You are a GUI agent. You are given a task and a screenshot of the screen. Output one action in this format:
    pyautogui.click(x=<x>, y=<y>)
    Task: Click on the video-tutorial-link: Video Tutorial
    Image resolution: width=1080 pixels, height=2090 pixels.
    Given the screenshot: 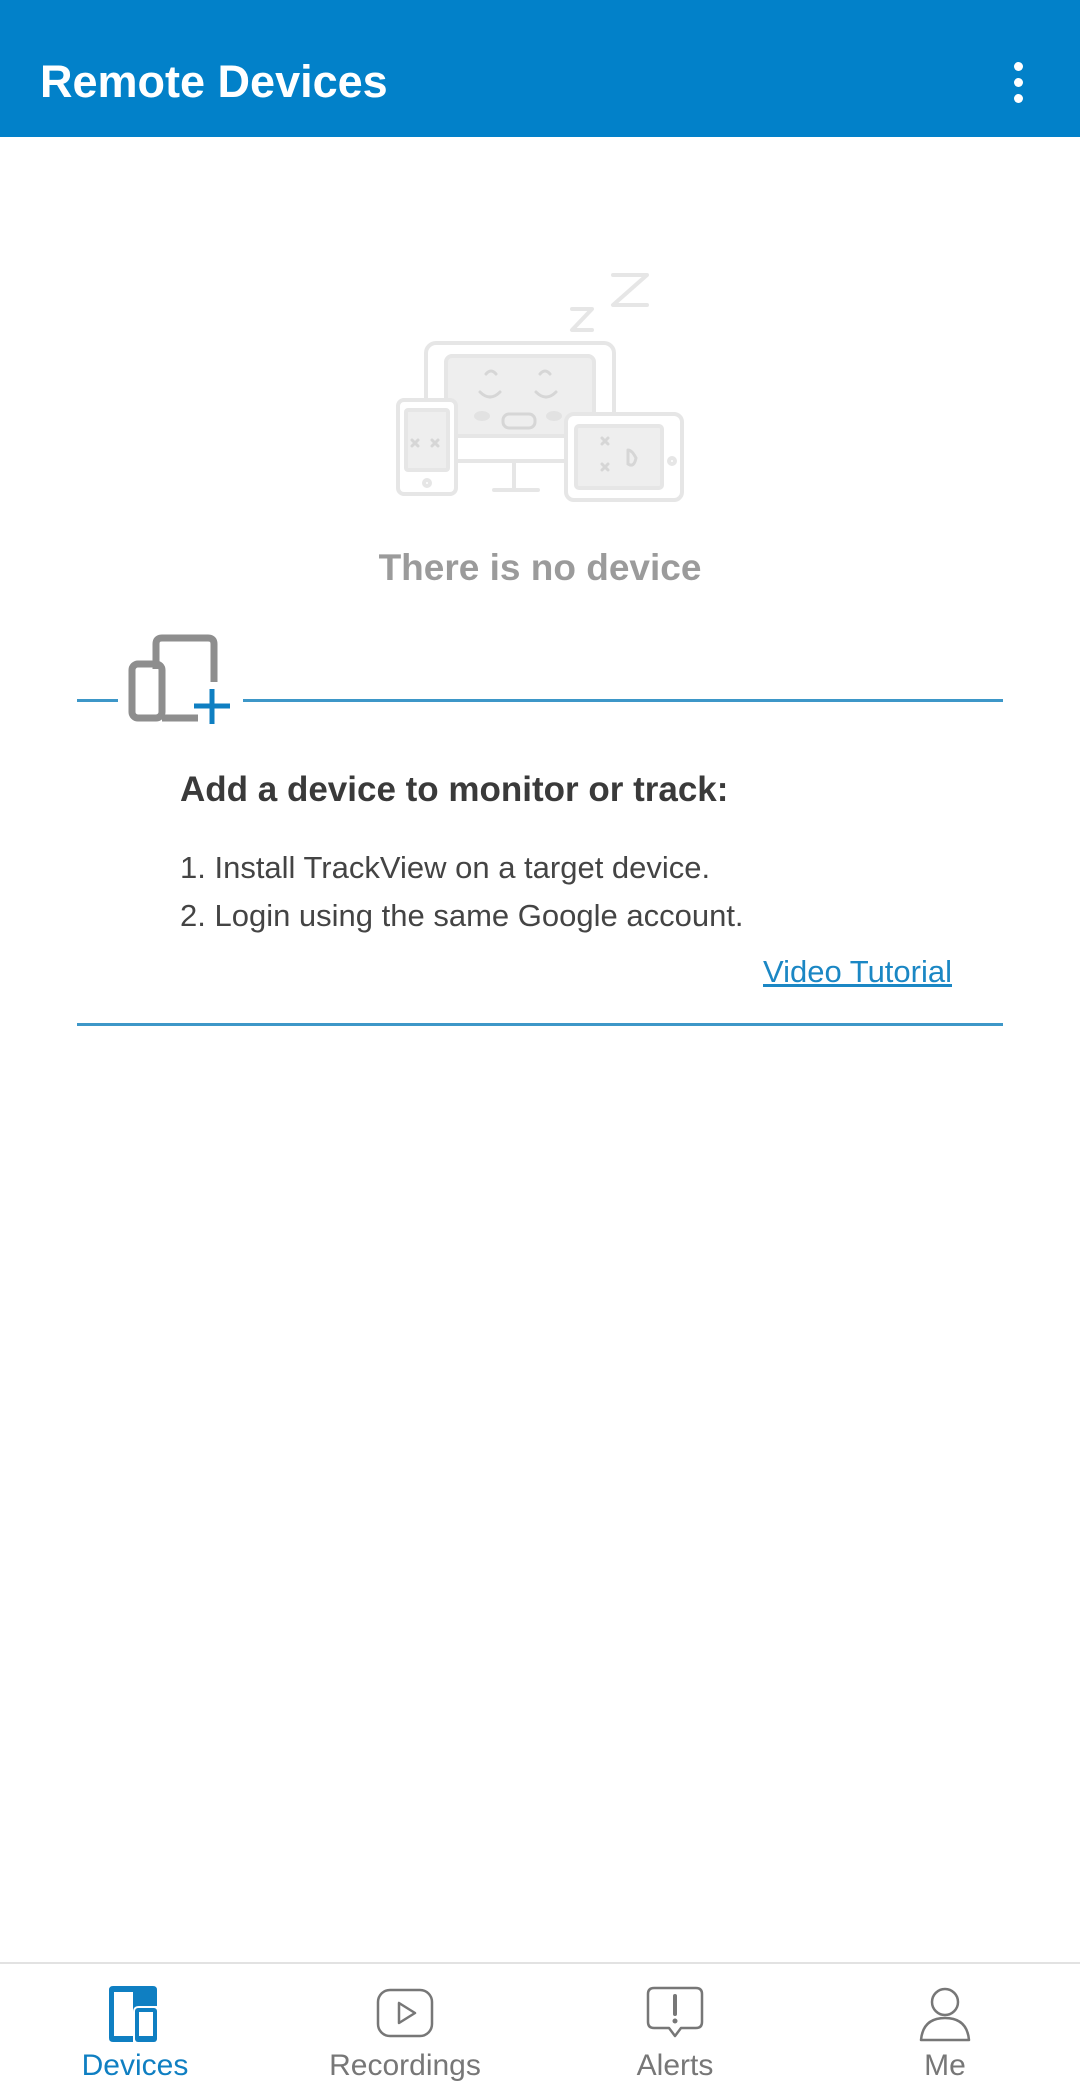 What is the action you would take?
    pyautogui.click(x=857, y=972)
    